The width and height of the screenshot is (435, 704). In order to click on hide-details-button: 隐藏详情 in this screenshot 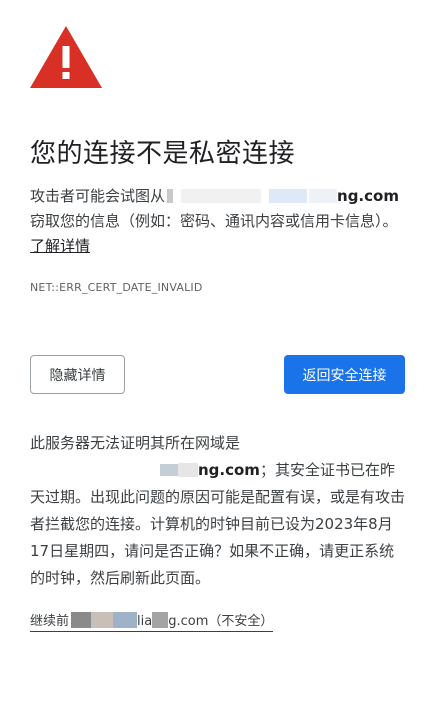, I will do `click(77, 374)`.